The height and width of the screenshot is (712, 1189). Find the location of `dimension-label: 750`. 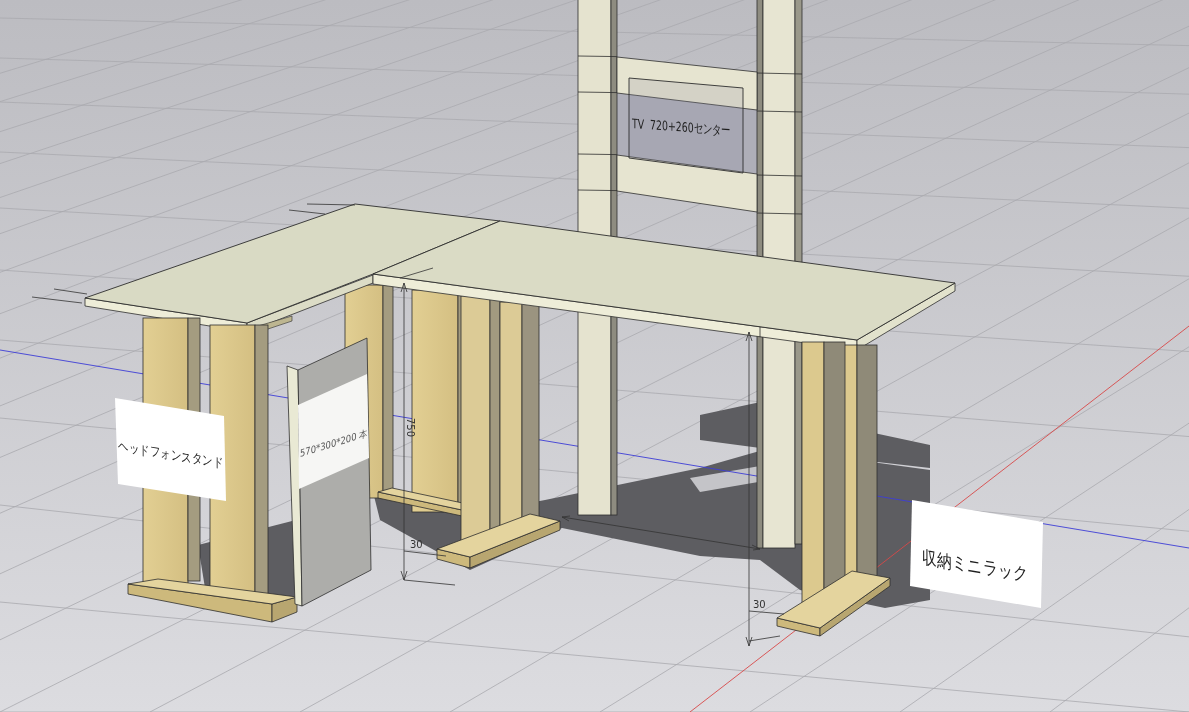

dimension-label: 750 is located at coordinates (410, 428).